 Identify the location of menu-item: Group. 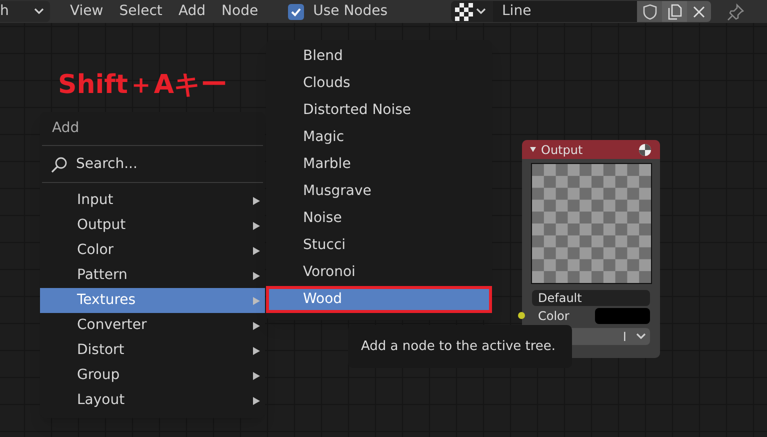
(152, 375).